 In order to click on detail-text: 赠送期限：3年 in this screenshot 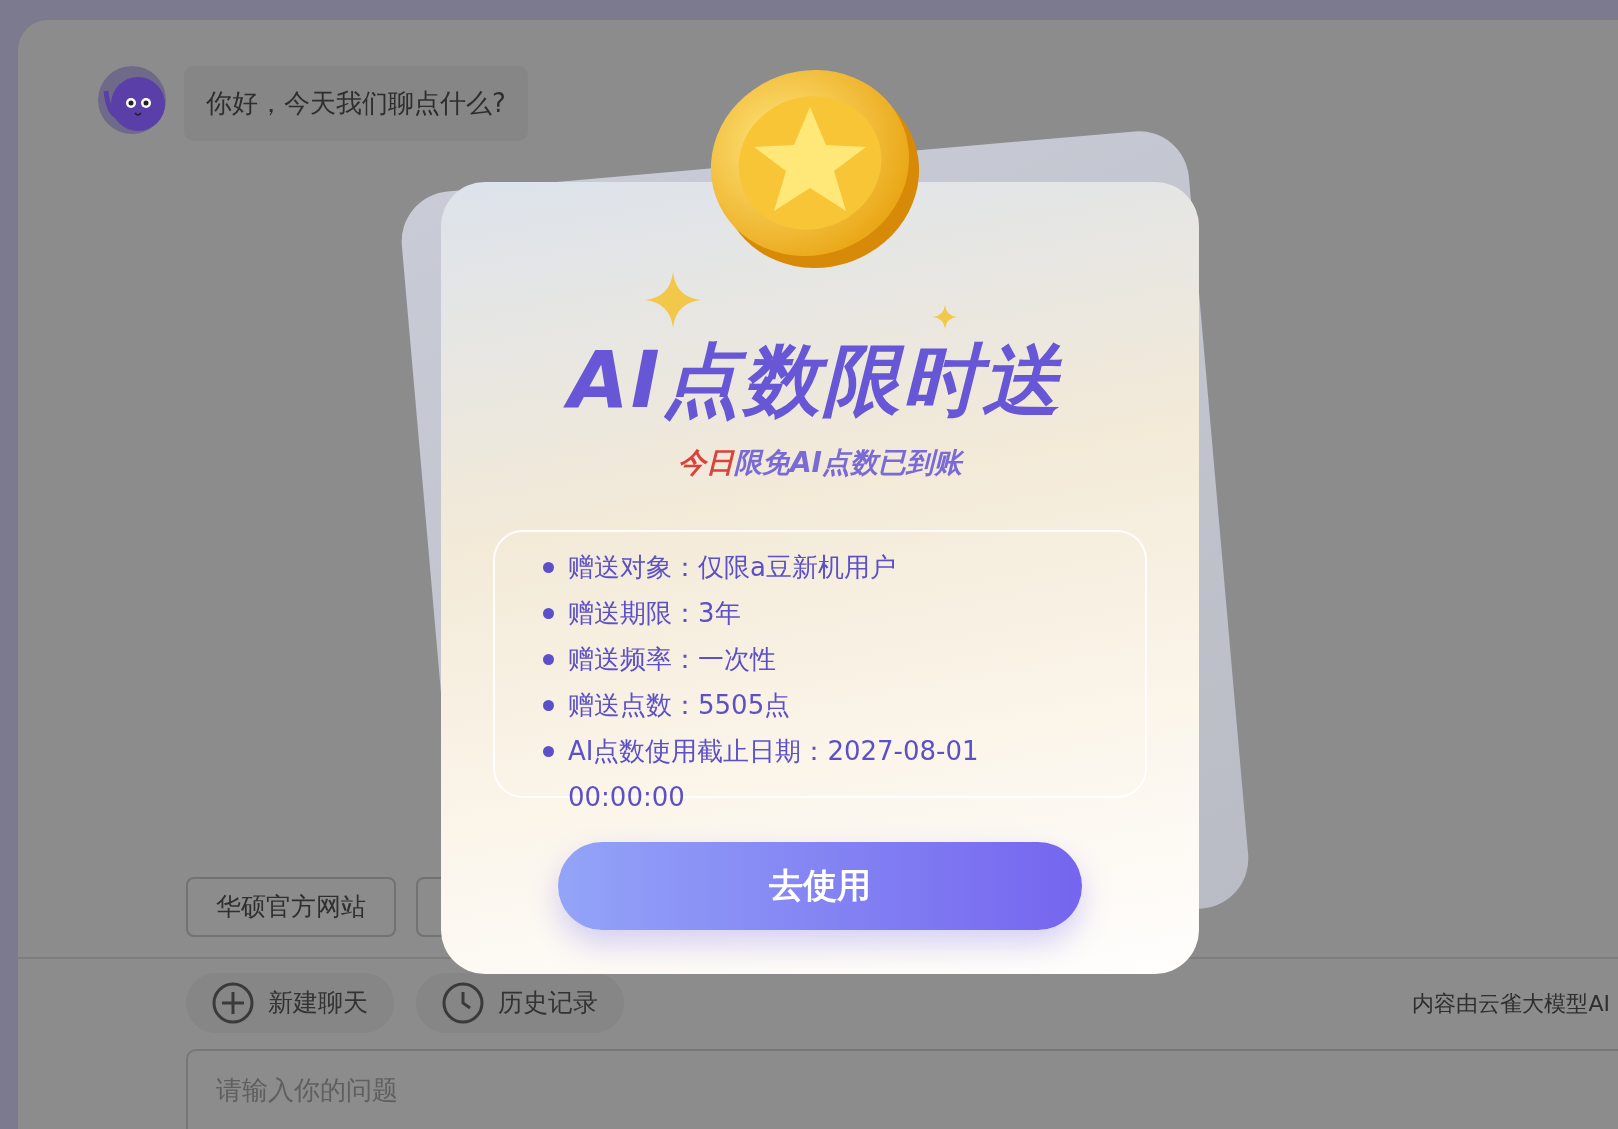, I will do `click(654, 613)`.